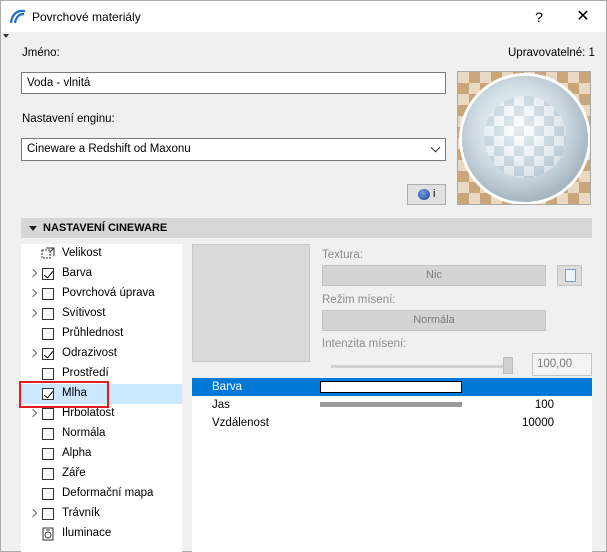  I want to click on param-value: 10000, so click(538, 423).